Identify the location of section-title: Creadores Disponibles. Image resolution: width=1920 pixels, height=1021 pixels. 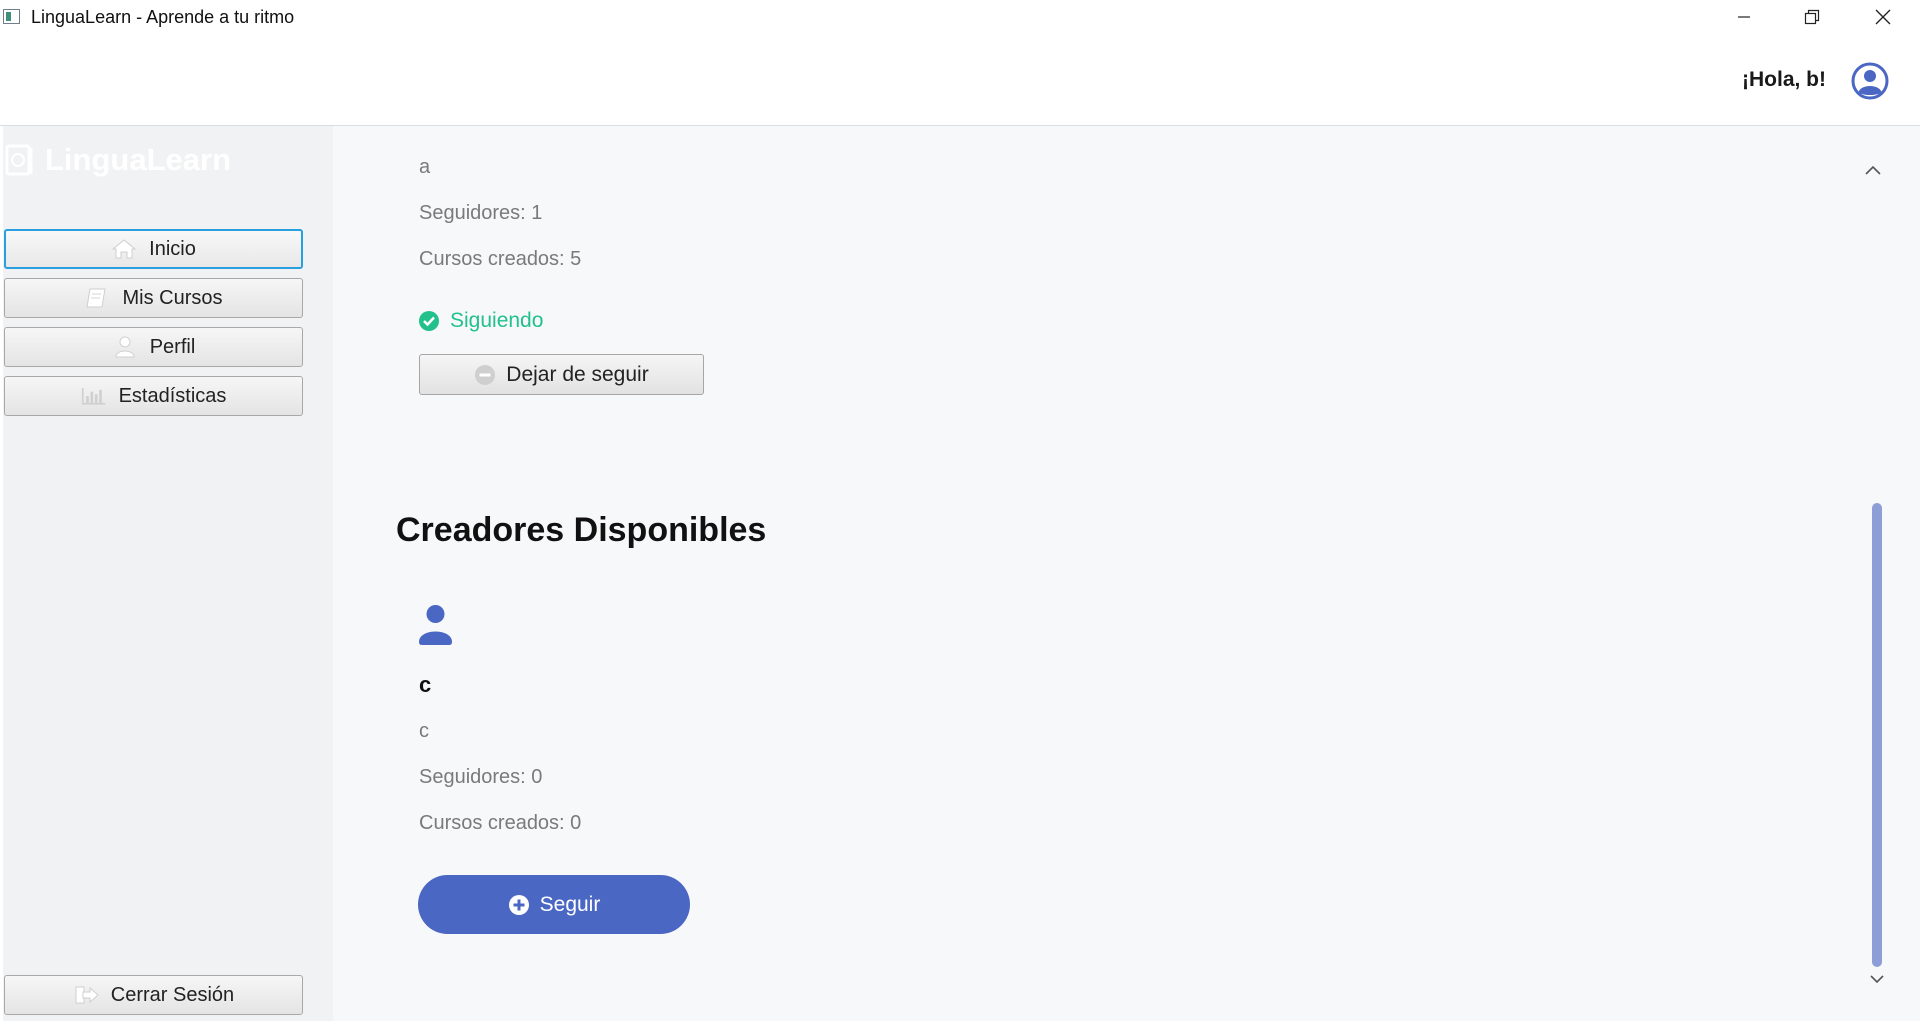
(581, 530).